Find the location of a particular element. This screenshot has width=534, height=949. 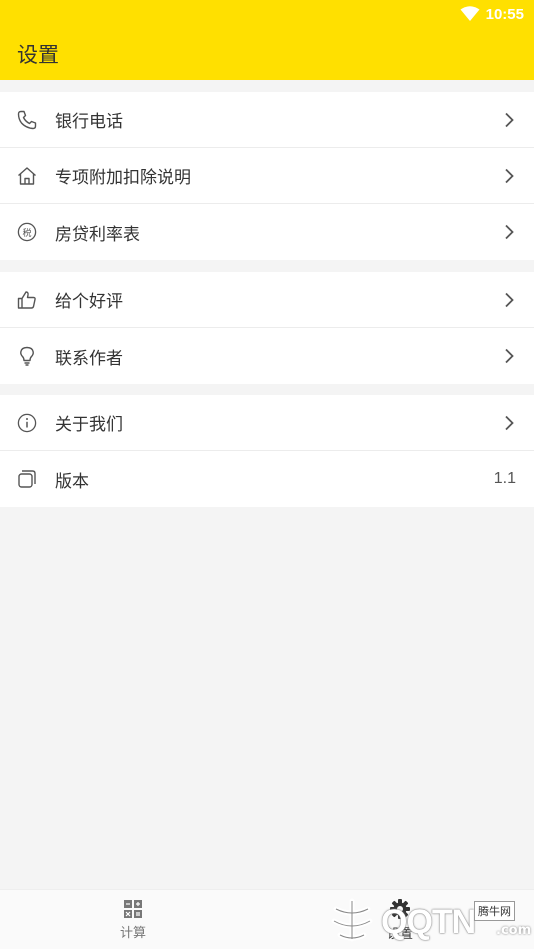

calculator-grid-icon is located at coordinates (133, 909).